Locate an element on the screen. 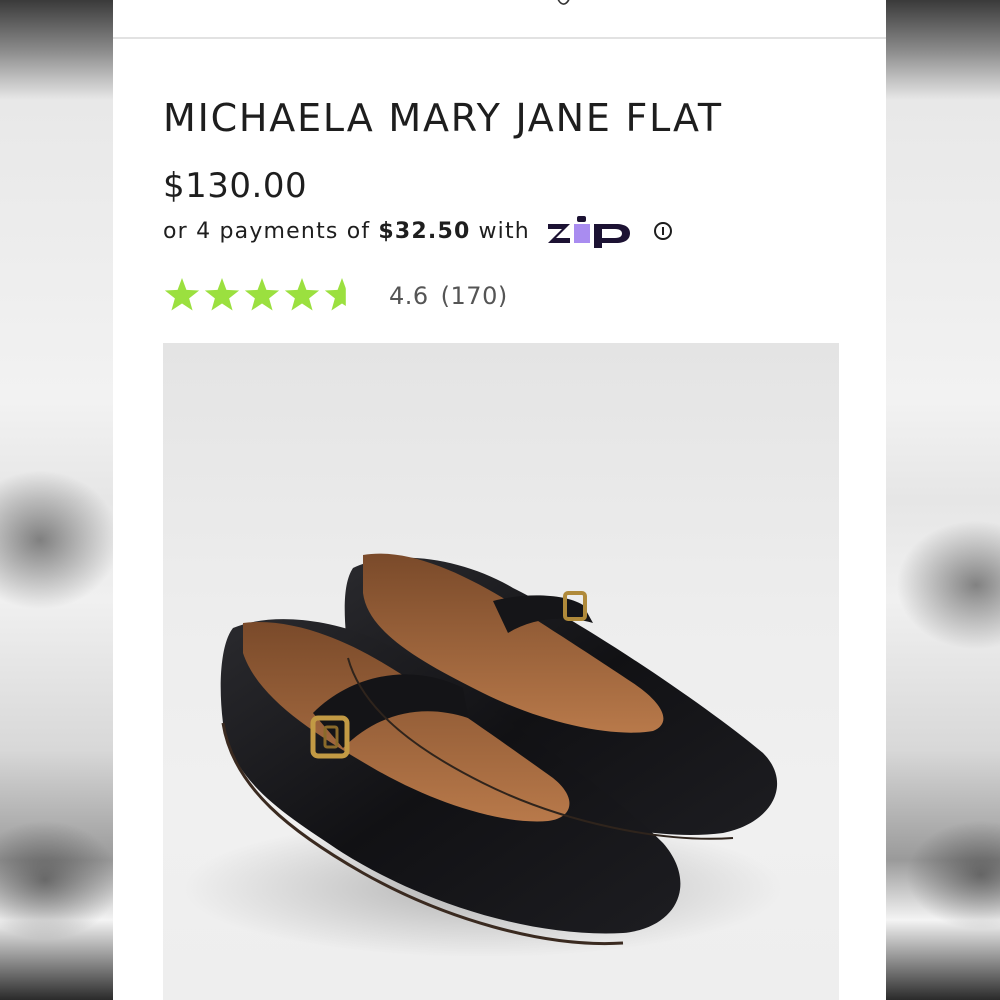  installment-amount: $32.50 is located at coordinates (424, 231).